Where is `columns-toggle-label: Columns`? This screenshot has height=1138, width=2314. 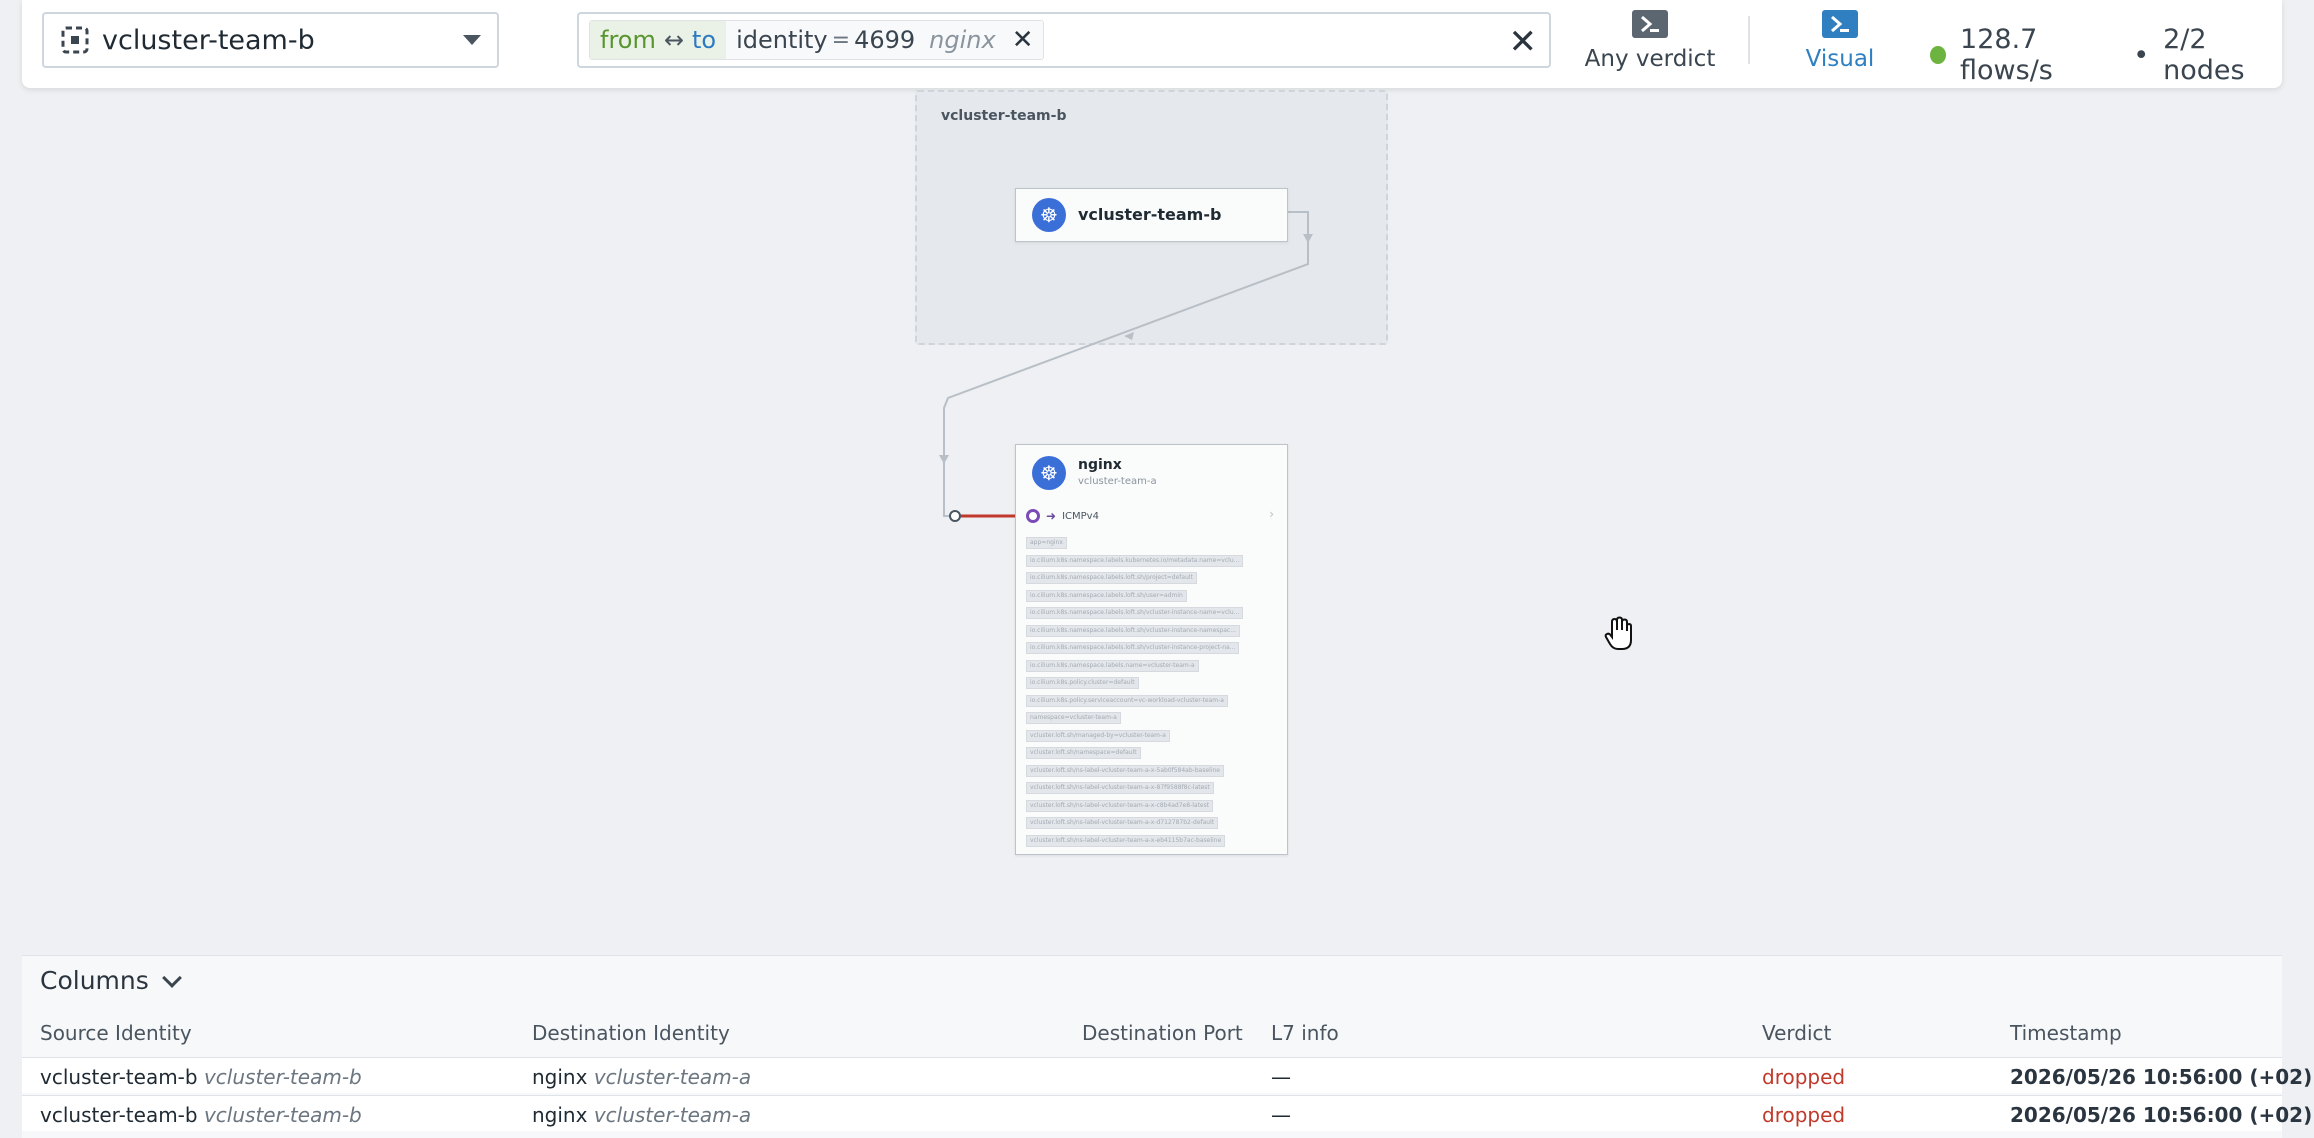
columns-toggle-label: Columns is located at coordinates (94, 980).